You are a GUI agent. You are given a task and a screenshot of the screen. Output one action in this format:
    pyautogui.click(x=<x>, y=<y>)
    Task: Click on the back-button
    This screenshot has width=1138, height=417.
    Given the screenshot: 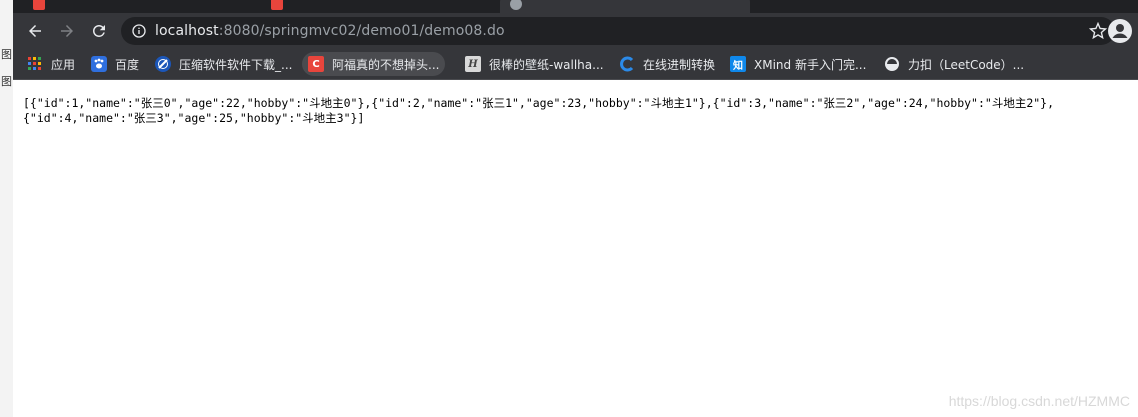 What is the action you would take?
    pyautogui.click(x=35, y=31)
    